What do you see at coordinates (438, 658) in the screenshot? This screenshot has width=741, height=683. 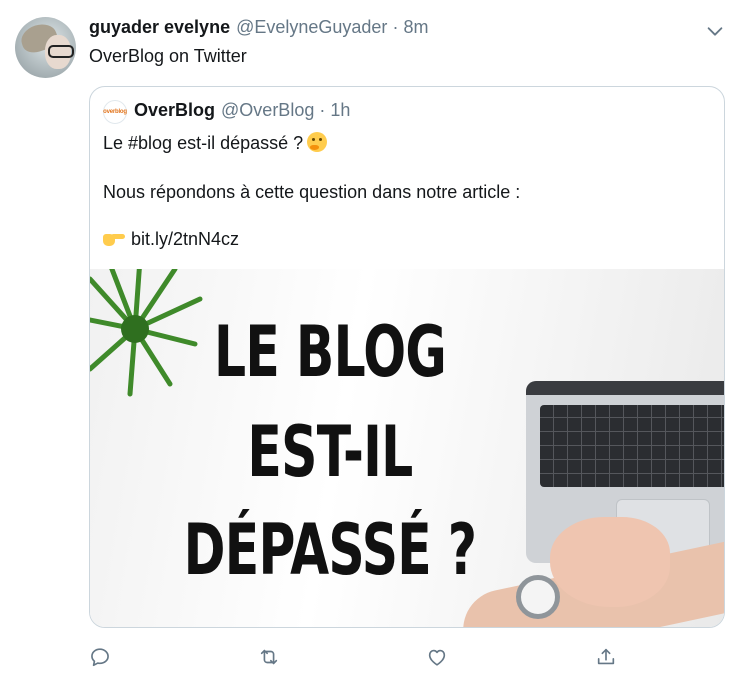 I see `like-icon` at bounding box center [438, 658].